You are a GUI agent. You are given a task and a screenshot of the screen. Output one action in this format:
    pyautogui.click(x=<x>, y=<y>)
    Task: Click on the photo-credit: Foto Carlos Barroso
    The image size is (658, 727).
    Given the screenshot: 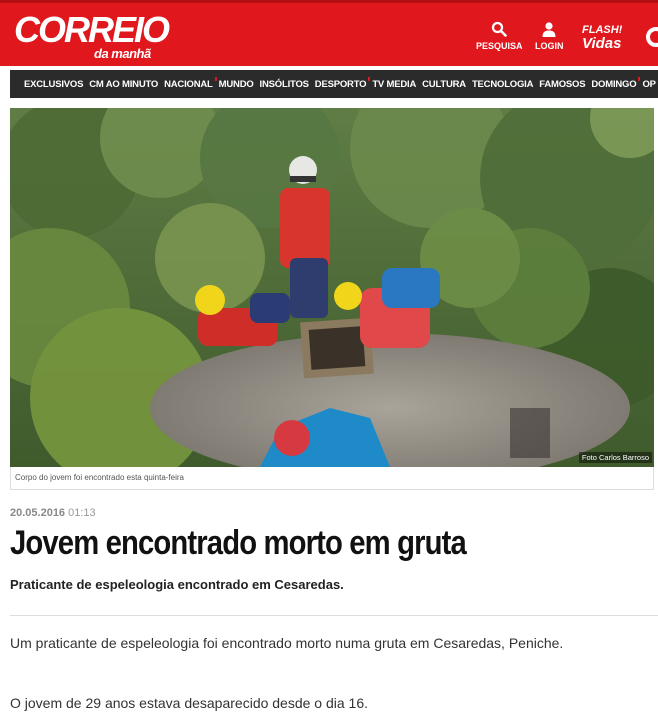 What is the action you would take?
    pyautogui.click(x=615, y=457)
    